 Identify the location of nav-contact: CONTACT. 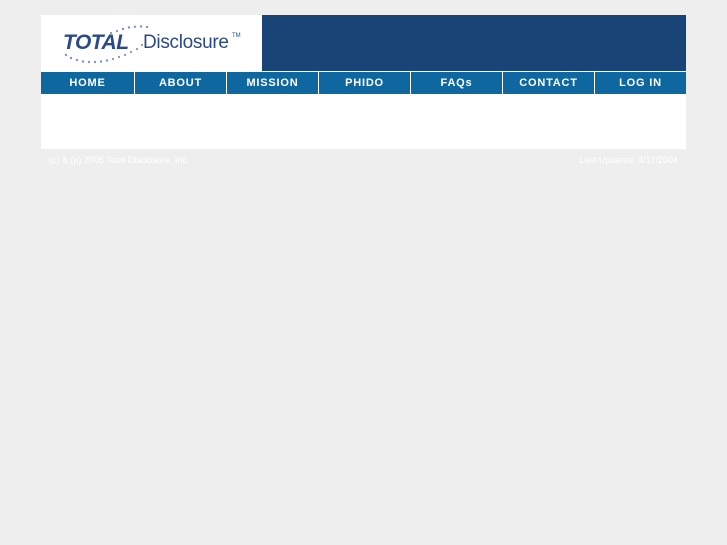
(548, 83).